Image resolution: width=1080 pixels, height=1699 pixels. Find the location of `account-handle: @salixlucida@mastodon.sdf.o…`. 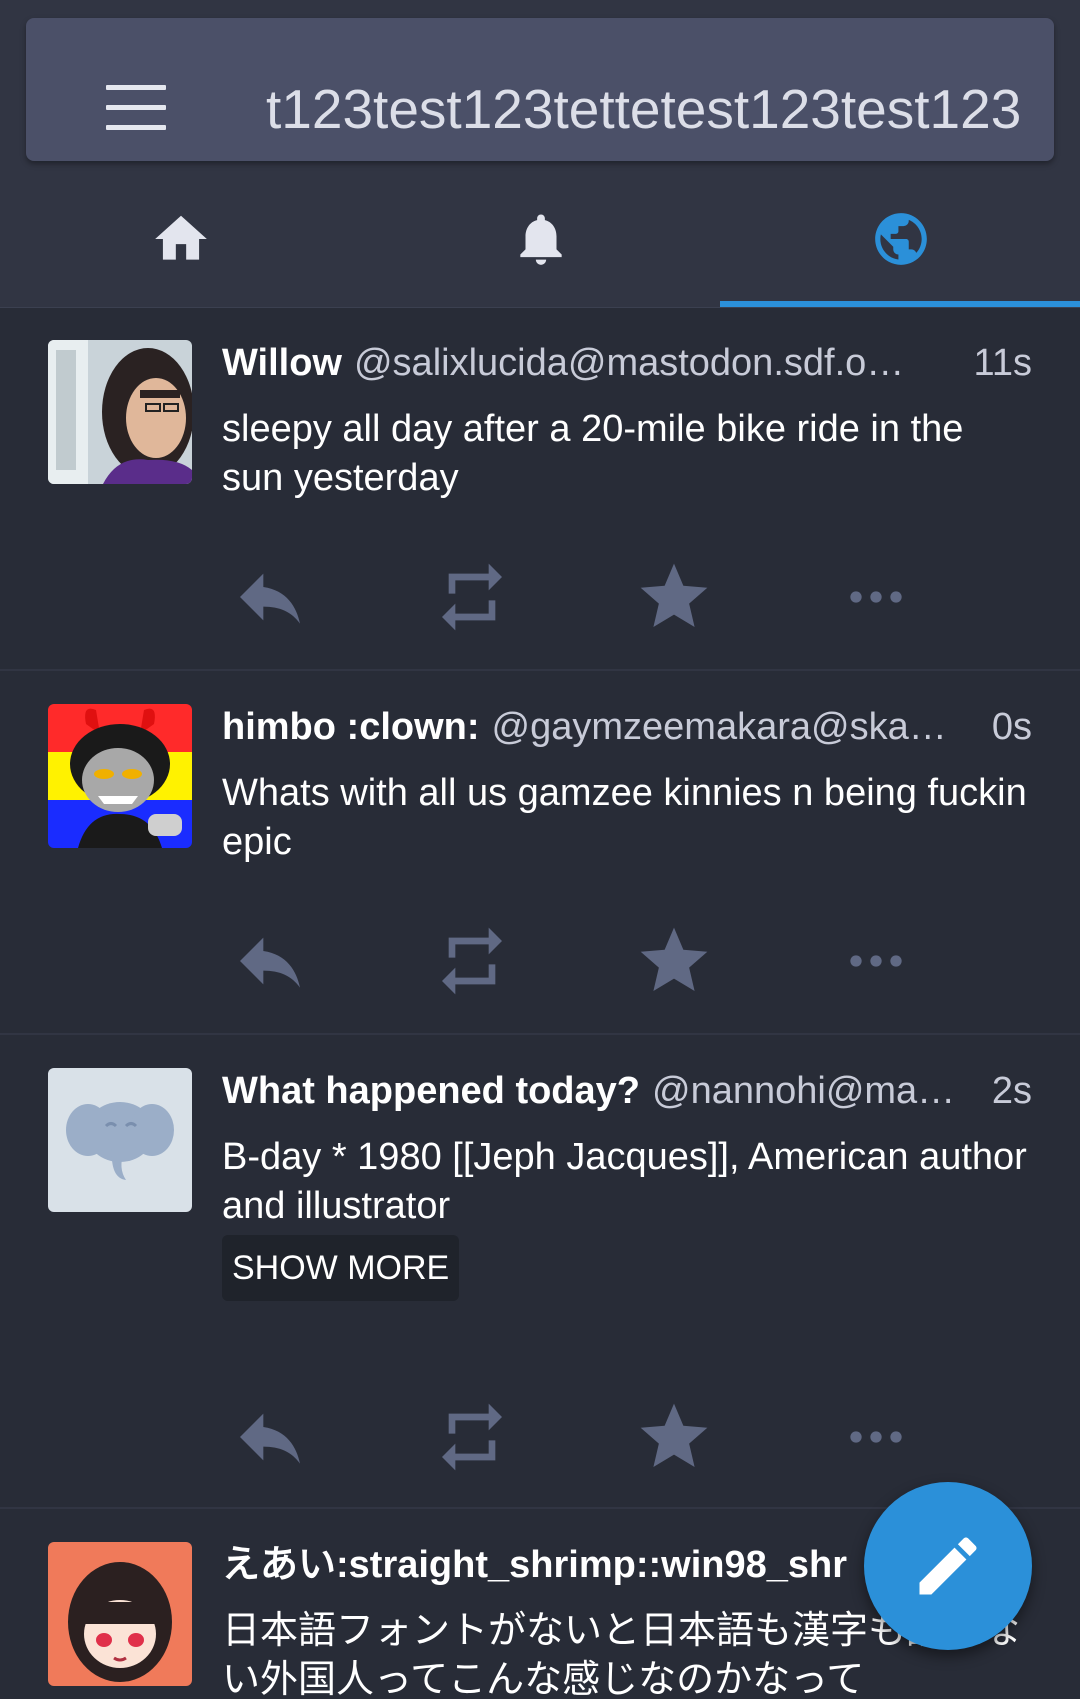

account-handle: @salixlucida@mastodon.sdf.o… is located at coordinates (662, 363).